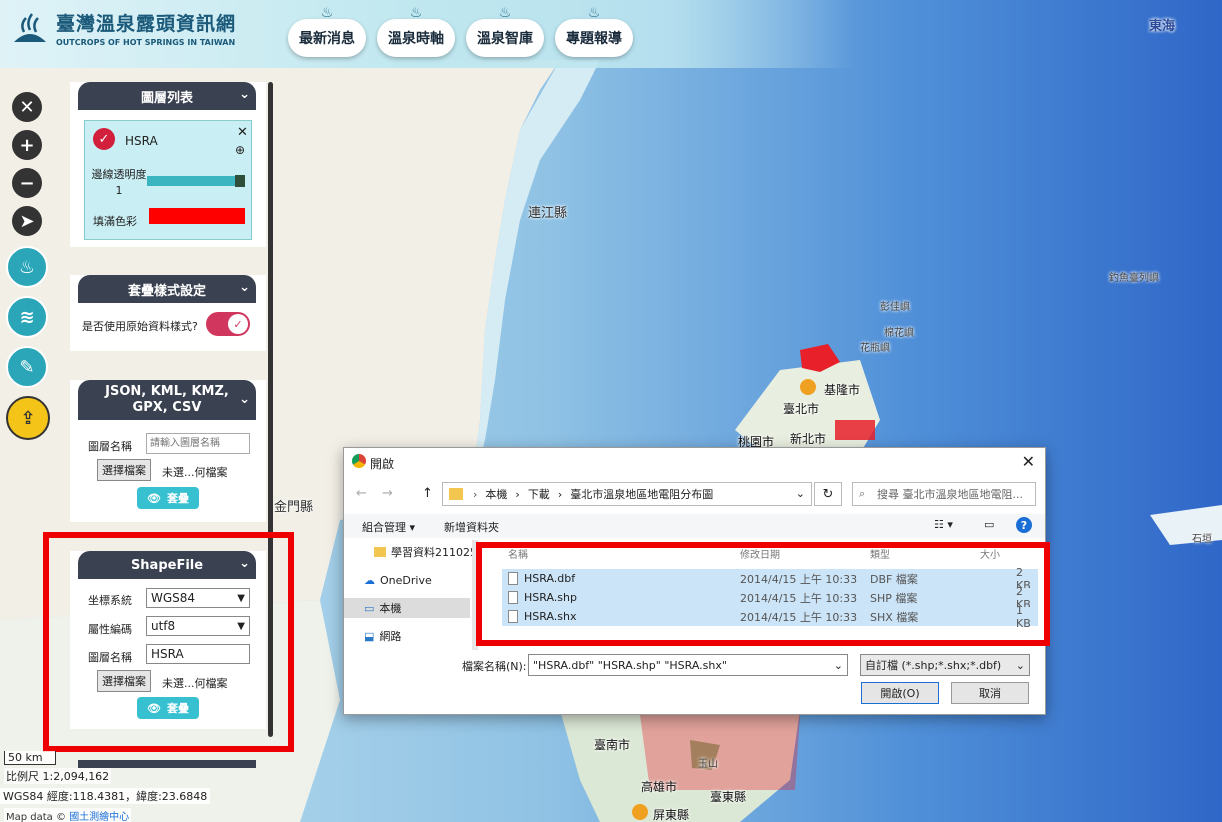 The width and height of the screenshot is (1222, 822). Describe the element at coordinates (842, 390) in the screenshot. I see `map-label-keelung: 基隆市` at that location.